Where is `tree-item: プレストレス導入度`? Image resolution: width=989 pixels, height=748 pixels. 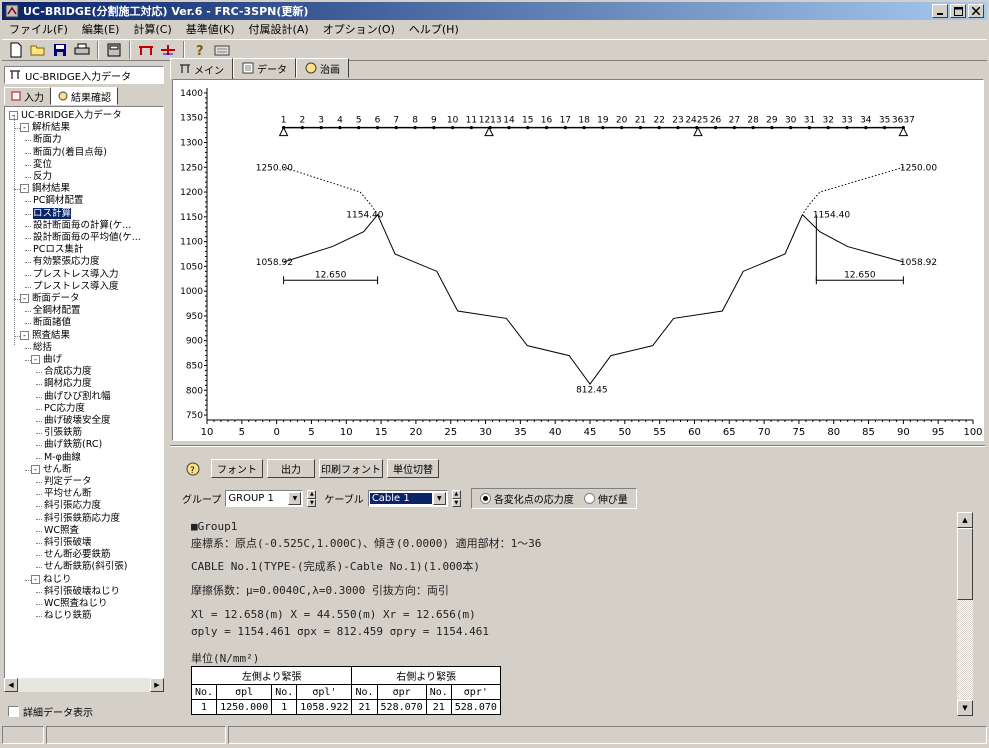
tree-item: プレストレス導入度 is located at coordinates (76, 286).